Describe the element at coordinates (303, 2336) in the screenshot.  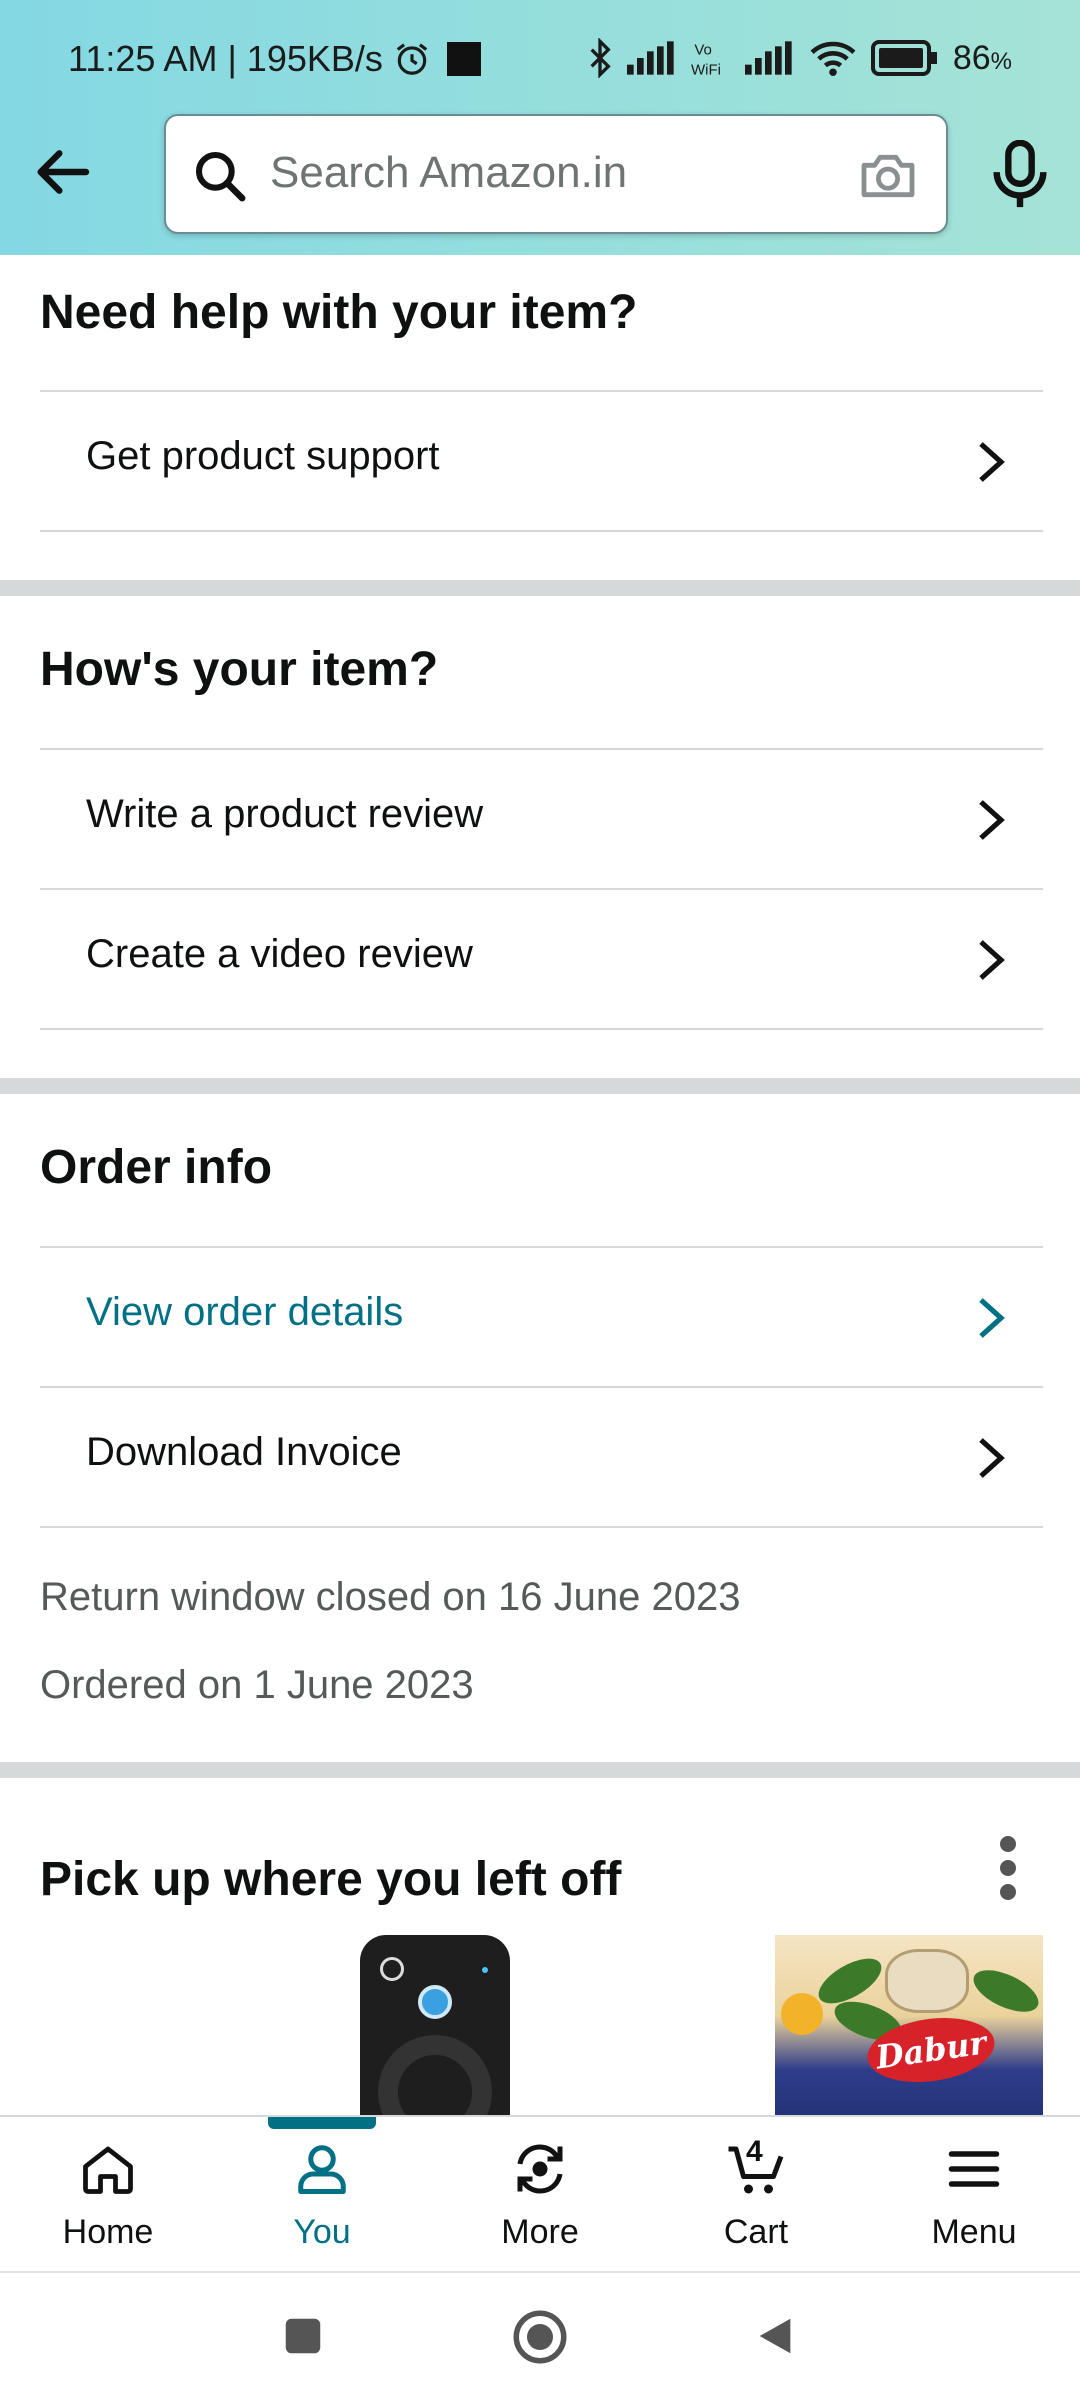
I see `recent-apps-icon` at that location.